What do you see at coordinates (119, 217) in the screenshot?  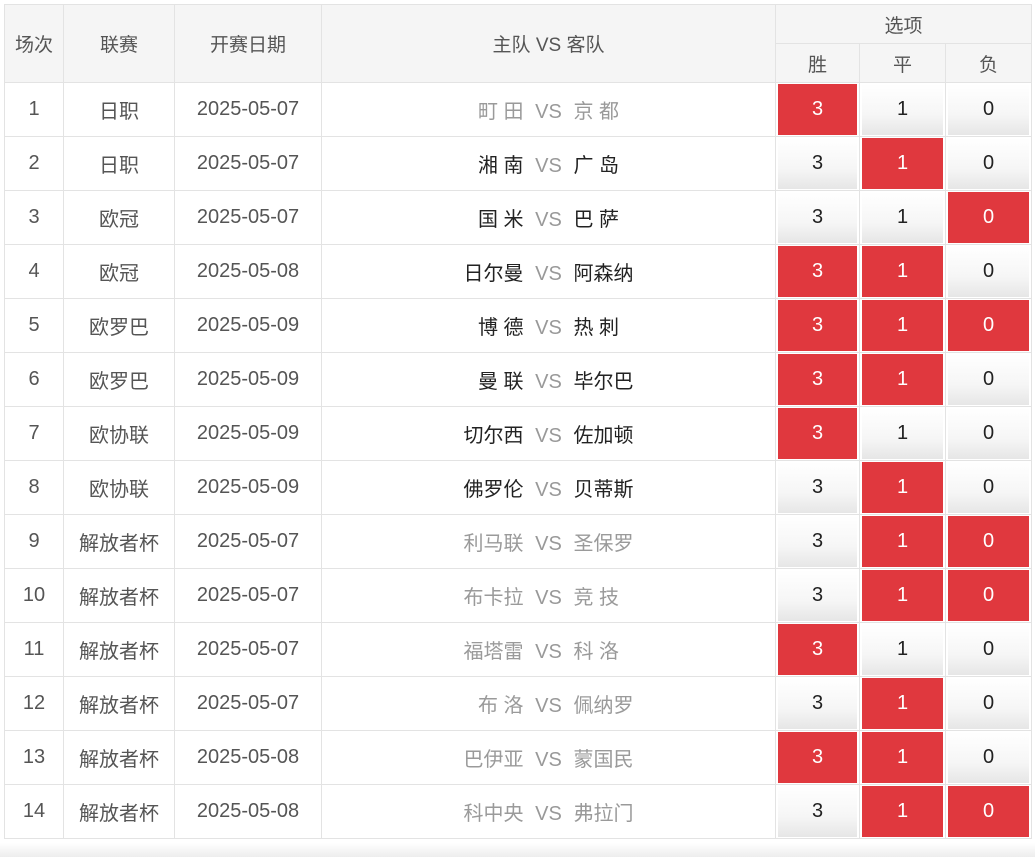 I see `league-name: 欧冠` at bounding box center [119, 217].